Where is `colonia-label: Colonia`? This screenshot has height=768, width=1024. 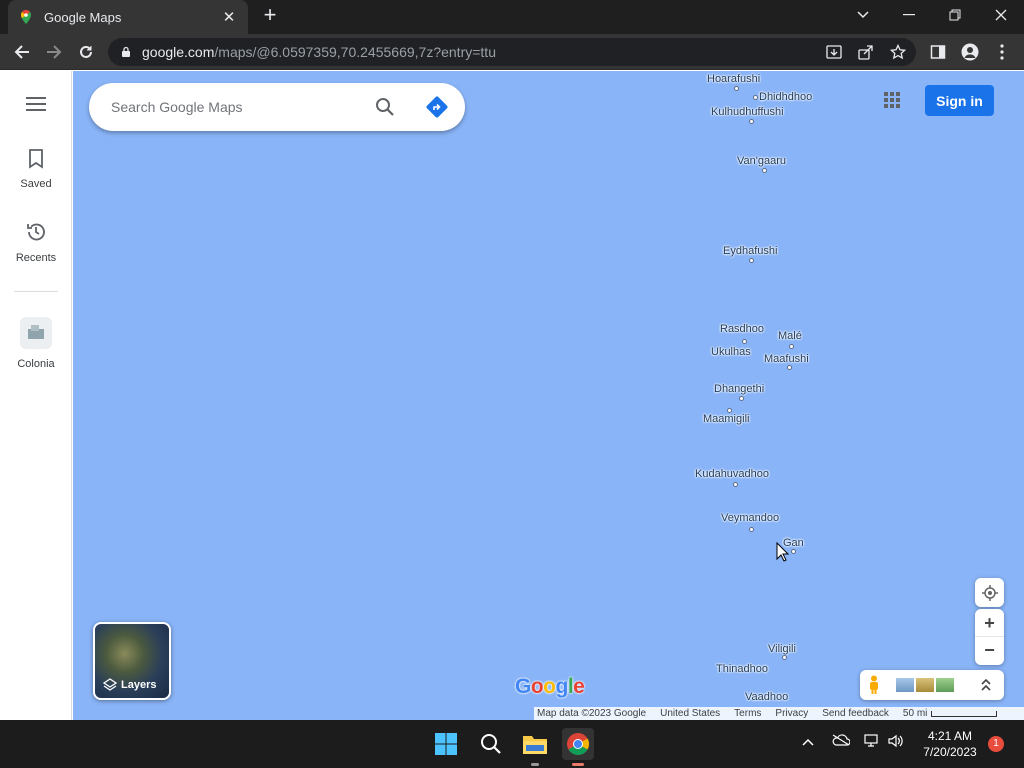
colonia-label: Colonia is located at coordinates (36, 364).